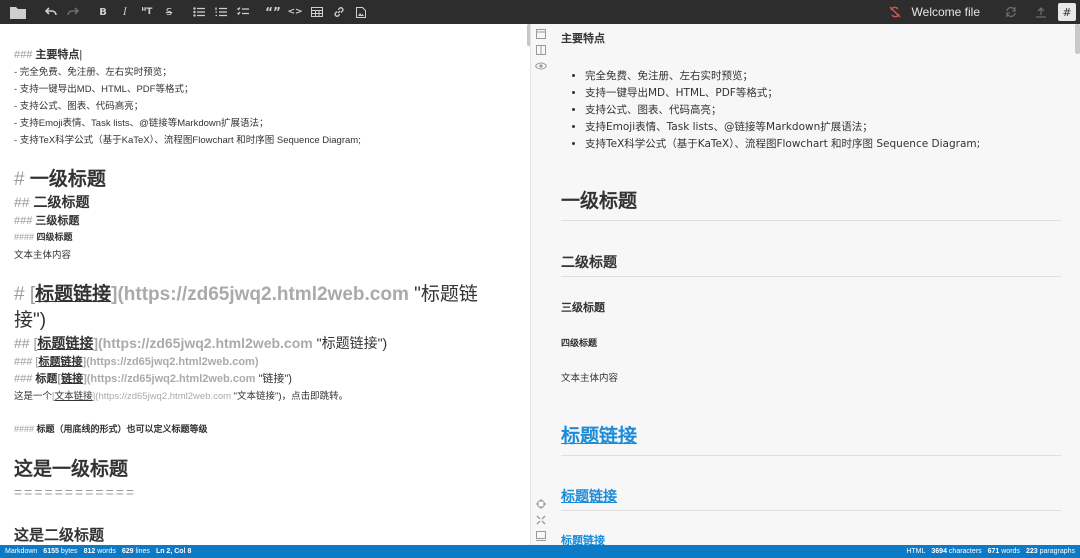 Image resolution: width=1080 pixels, height=558 pixels. Describe the element at coordinates (541, 66) in the screenshot. I see `preview-only-icon` at that location.